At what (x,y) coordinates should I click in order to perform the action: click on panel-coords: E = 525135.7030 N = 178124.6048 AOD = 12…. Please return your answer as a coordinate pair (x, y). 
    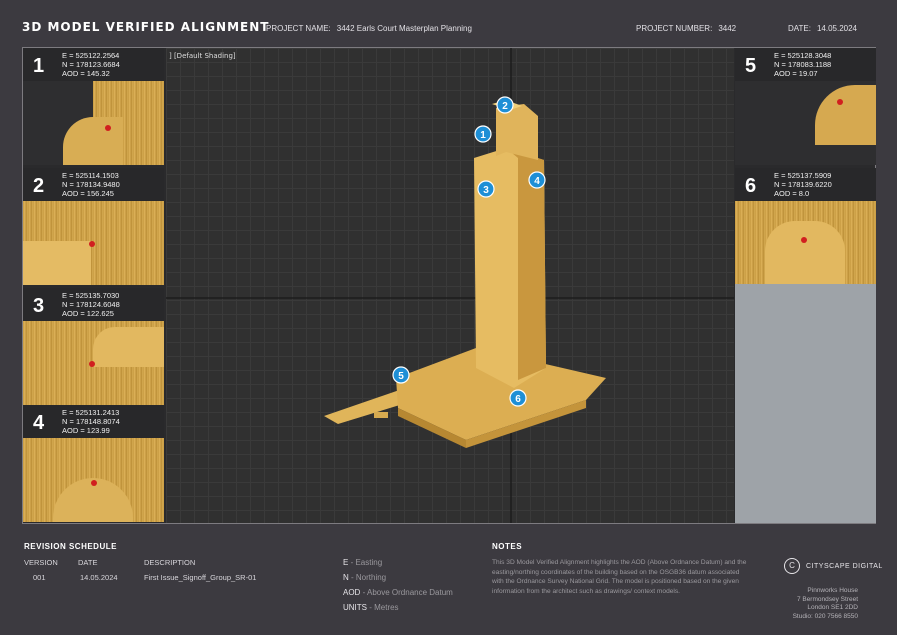
    Looking at the image, I should click on (91, 304).